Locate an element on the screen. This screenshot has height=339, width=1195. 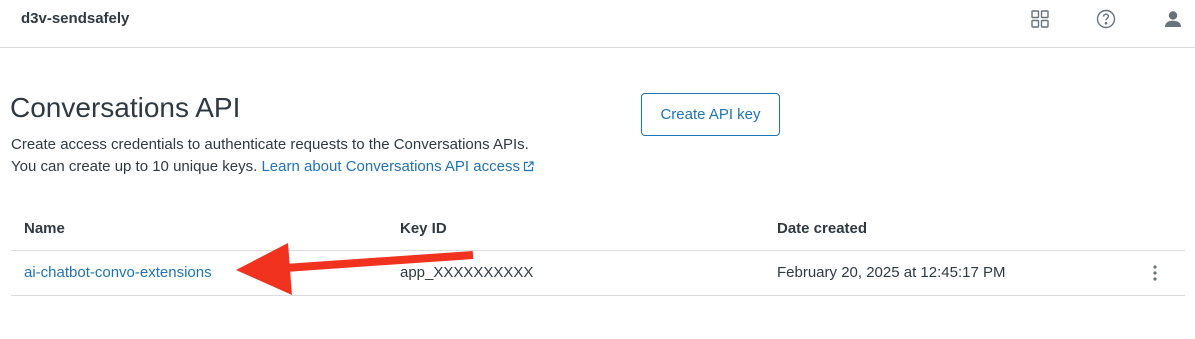
description-limit-text: You can create up to 10 unique keys. is located at coordinates (134, 166).